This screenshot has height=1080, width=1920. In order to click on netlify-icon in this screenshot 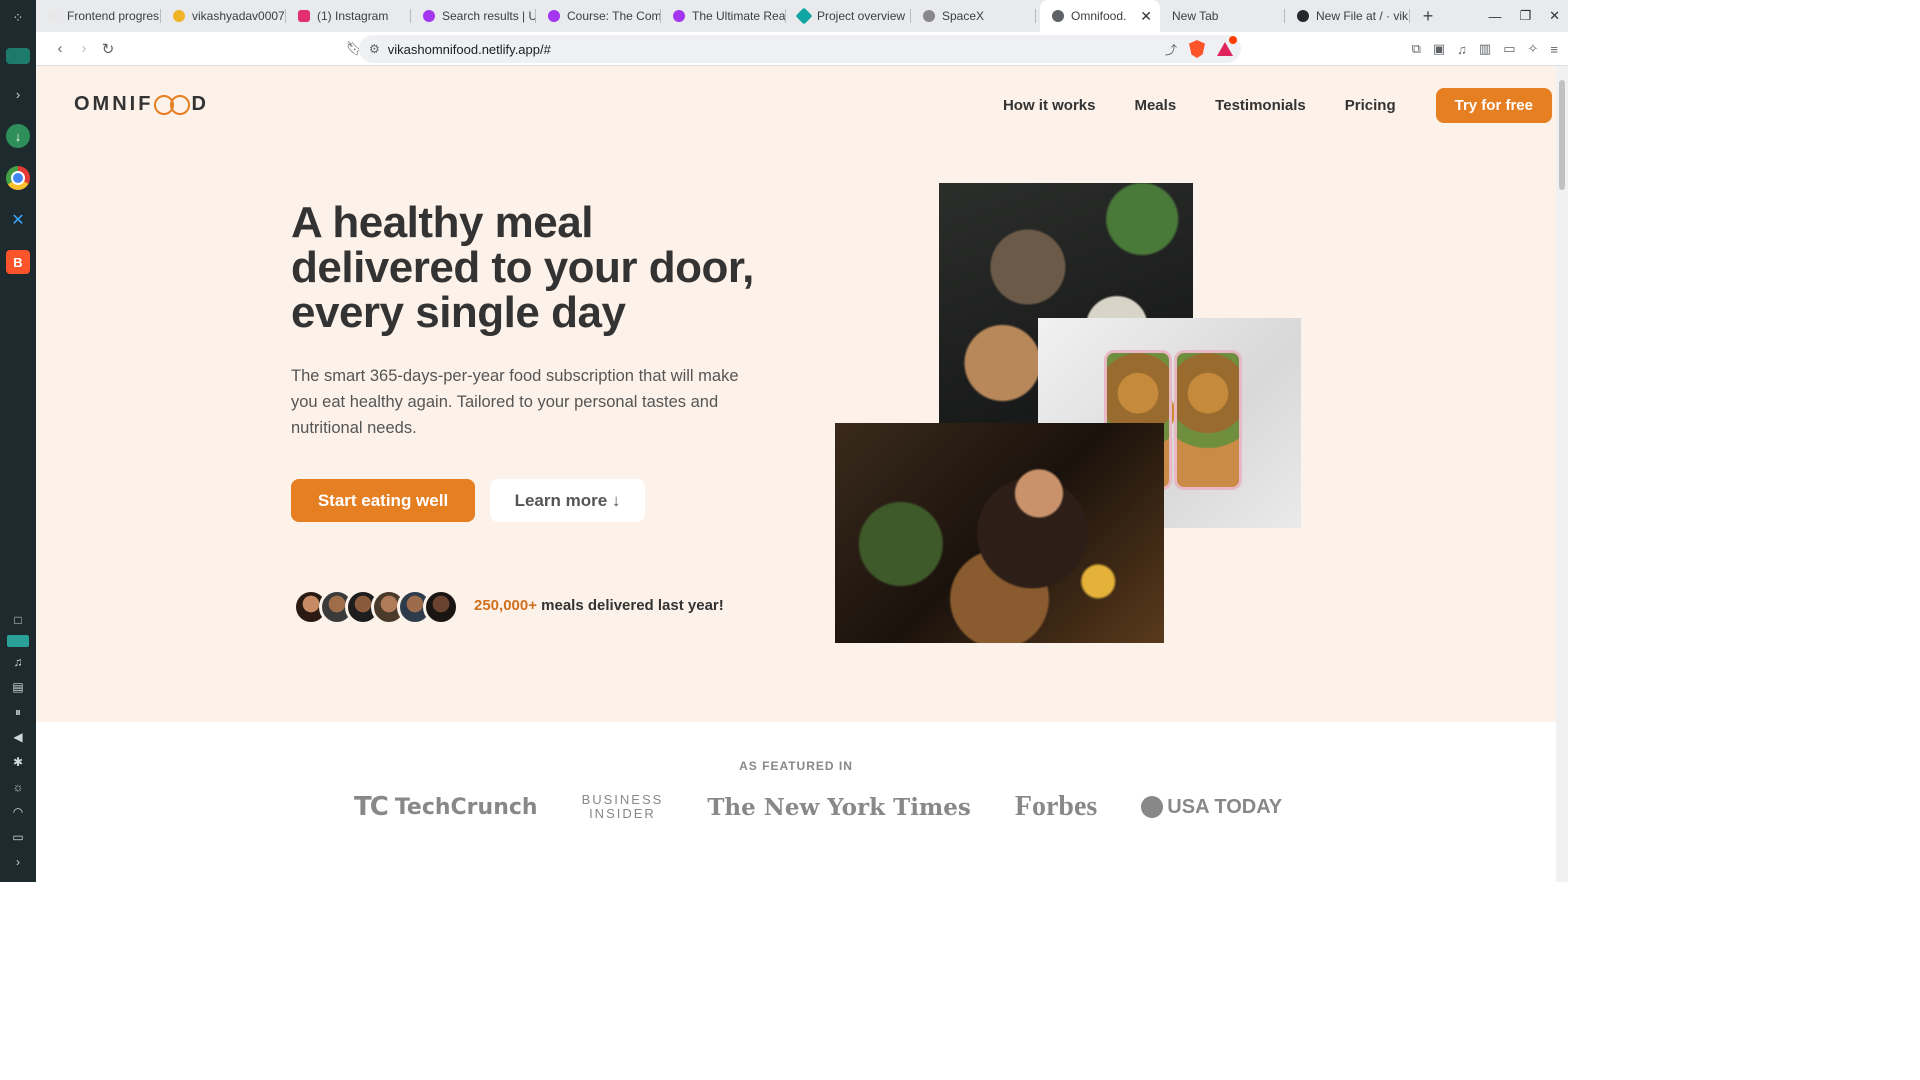, I will do `click(804, 16)`.